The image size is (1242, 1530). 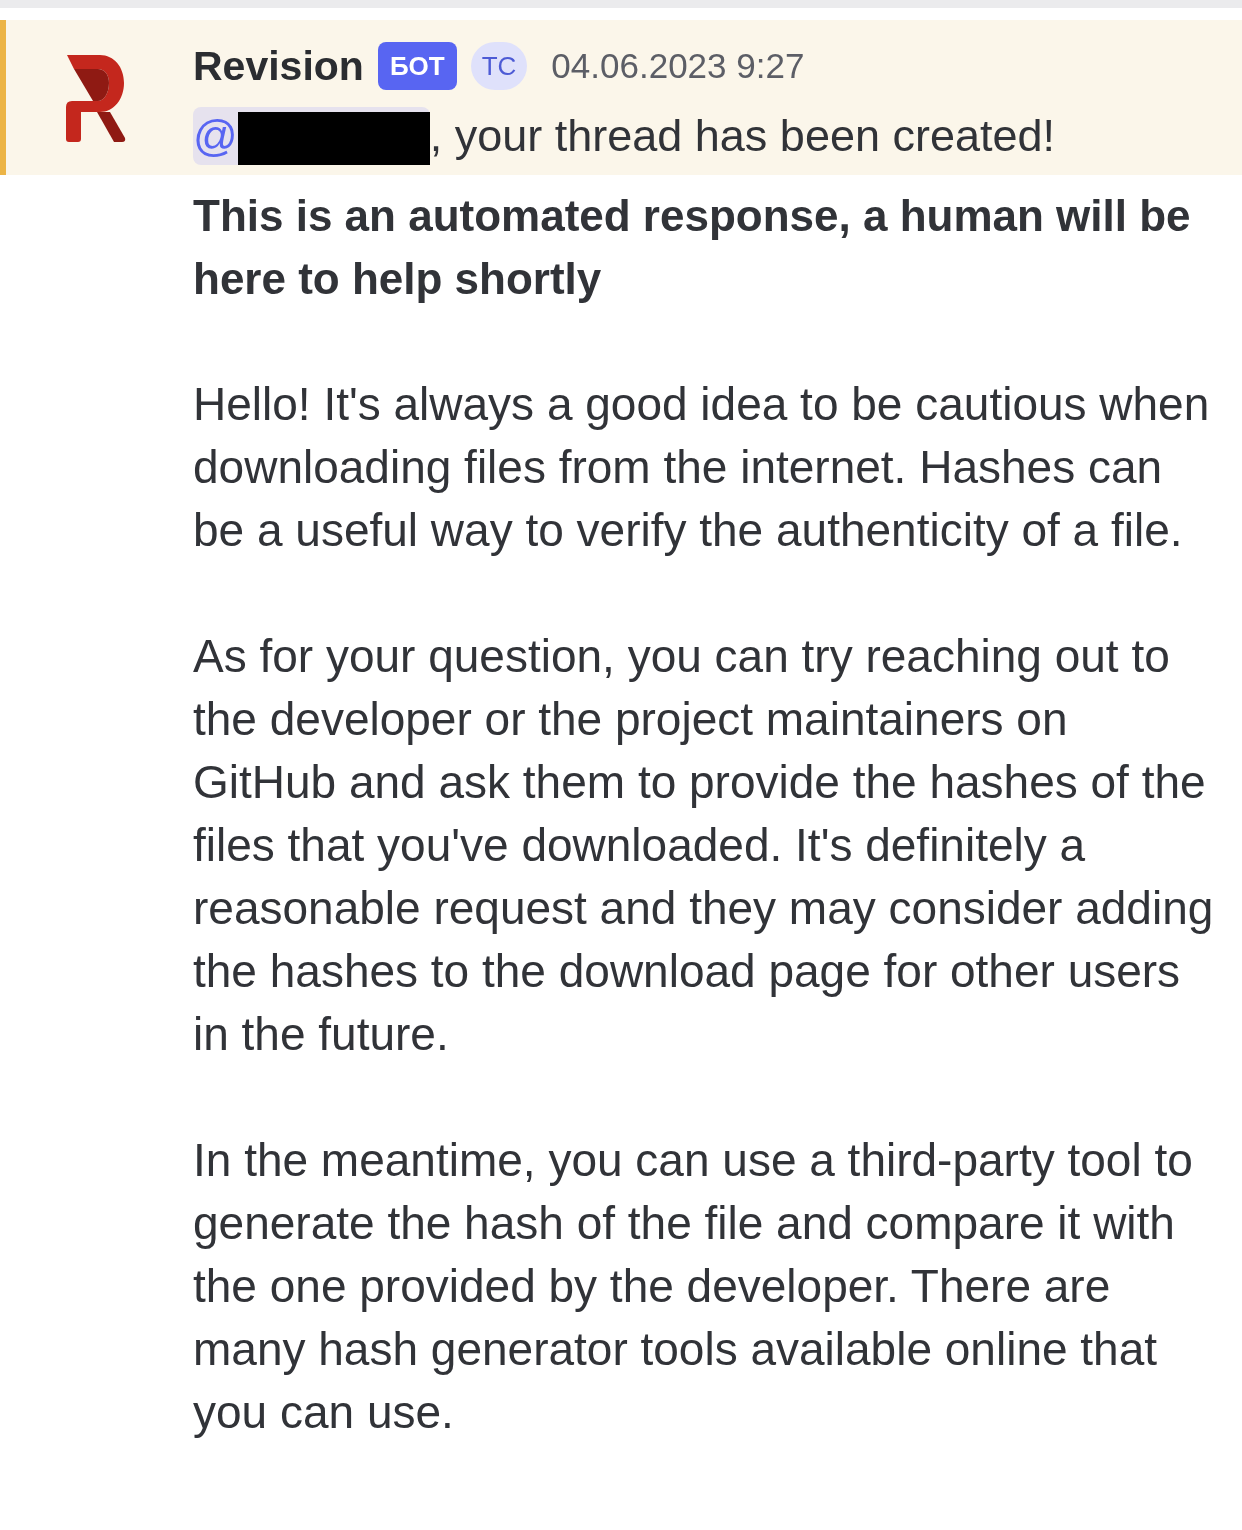 I want to click on op-badge: ТС, so click(x=499, y=66).